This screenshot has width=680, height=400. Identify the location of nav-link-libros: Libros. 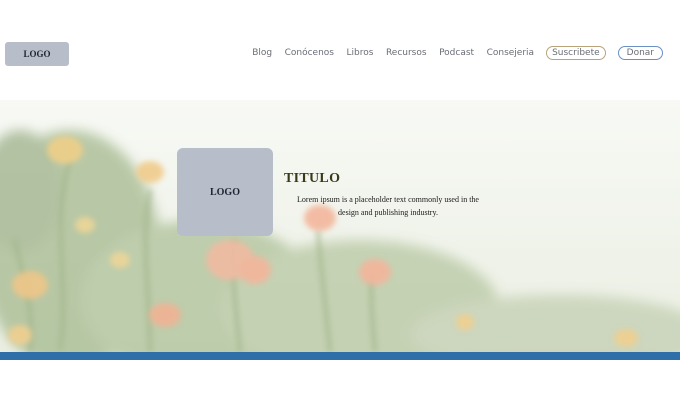
(360, 53).